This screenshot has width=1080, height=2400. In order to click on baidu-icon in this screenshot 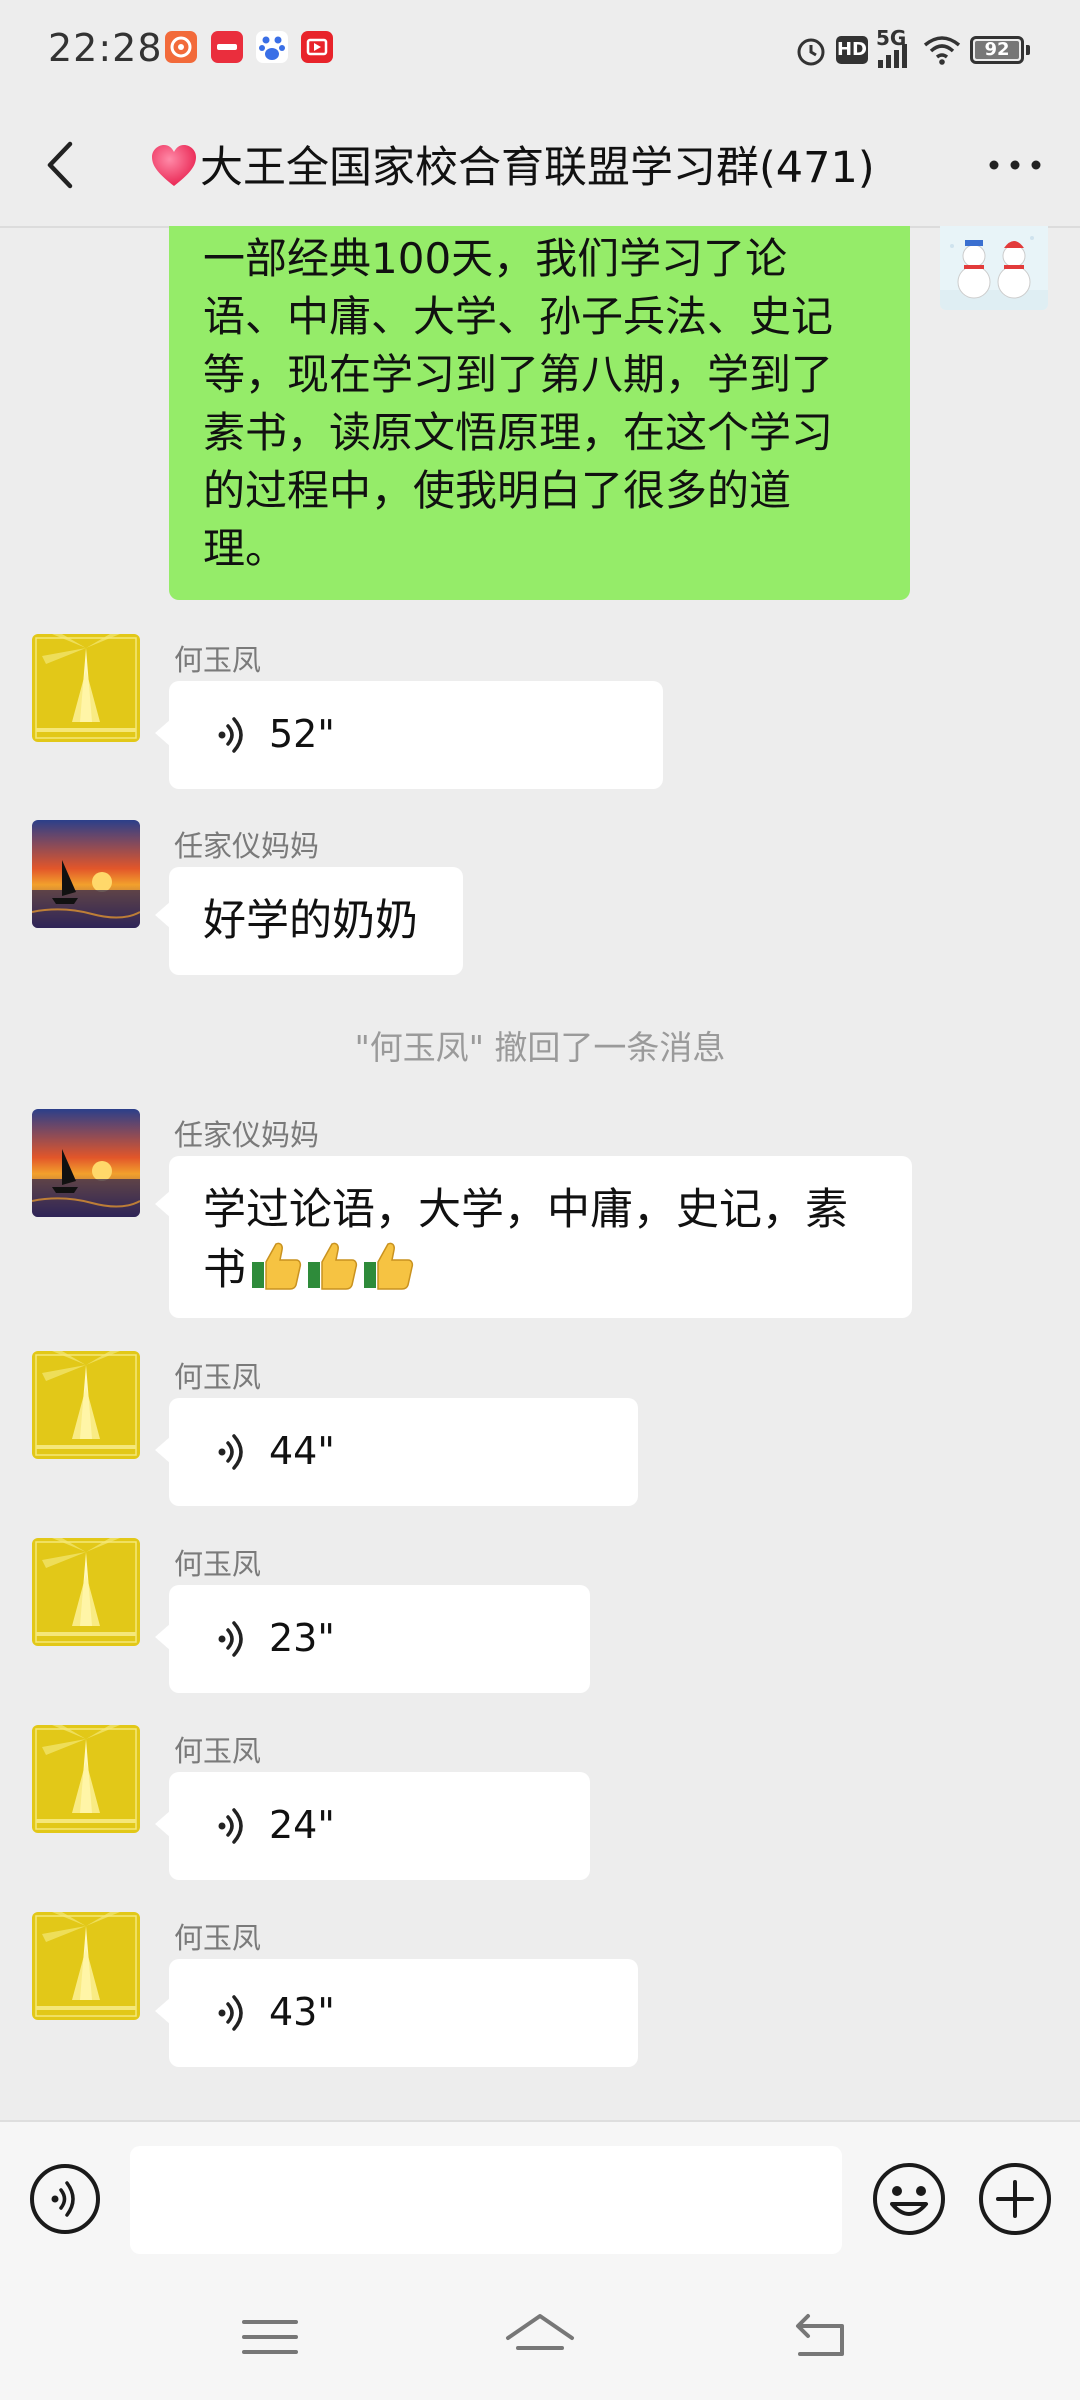, I will do `click(272, 47)`.